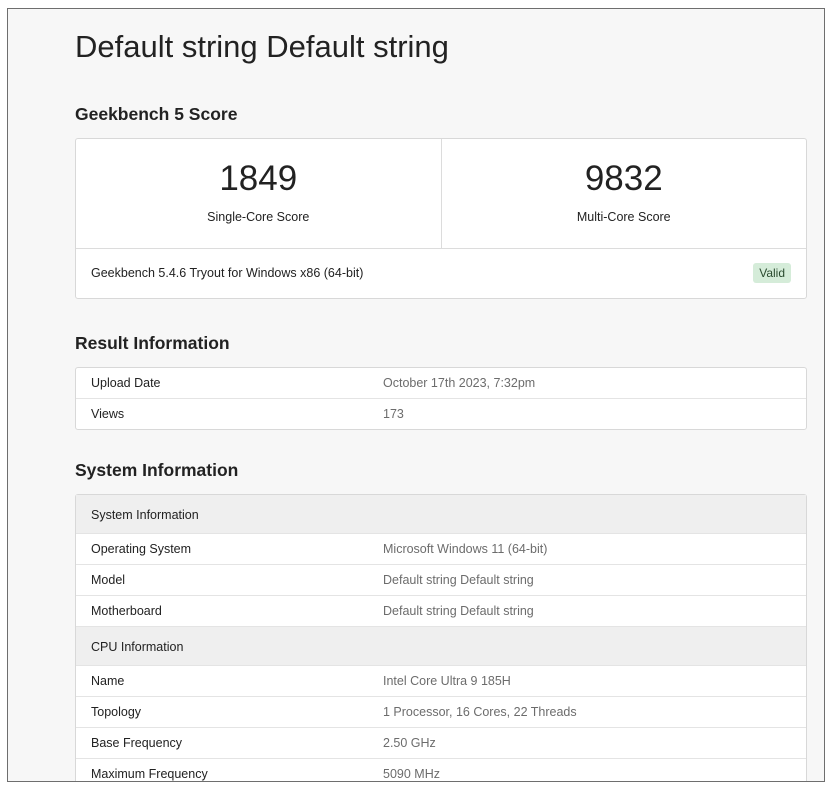  I want to click on table-row: Views 173, so click(441, 413).